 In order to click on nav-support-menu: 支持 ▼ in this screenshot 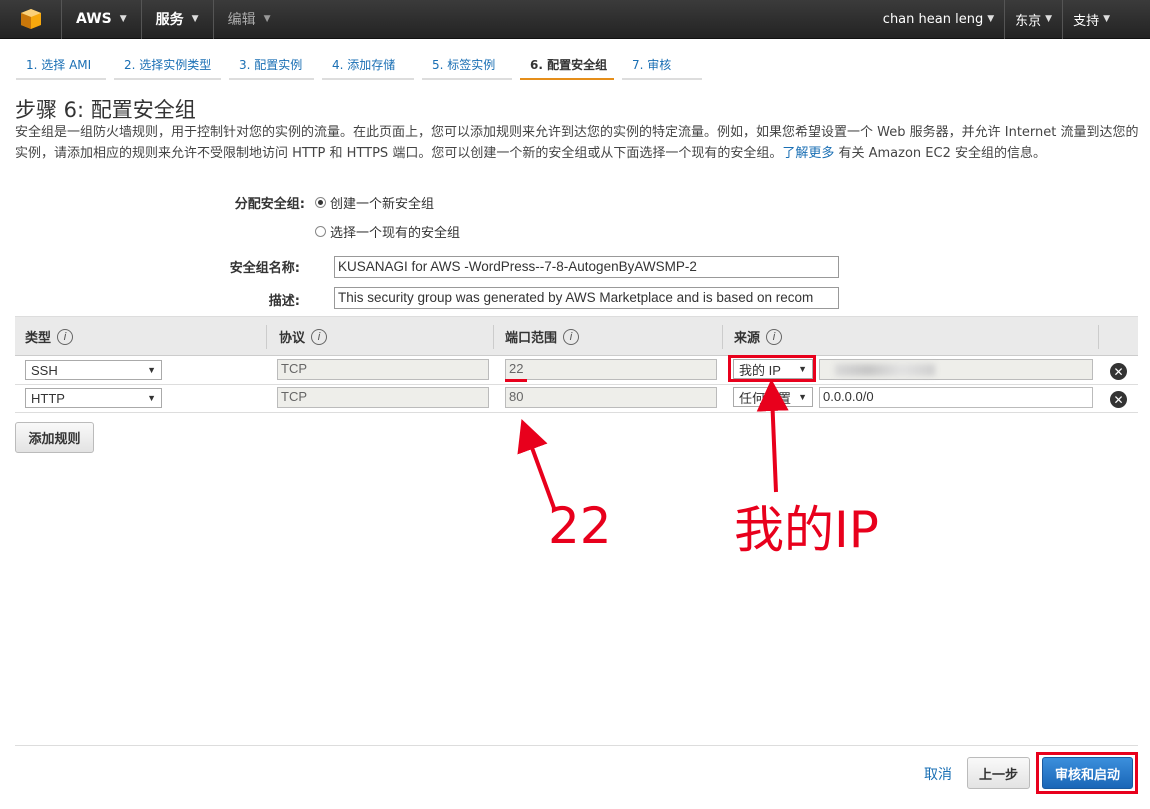, I will do `click(1106, 19)`.